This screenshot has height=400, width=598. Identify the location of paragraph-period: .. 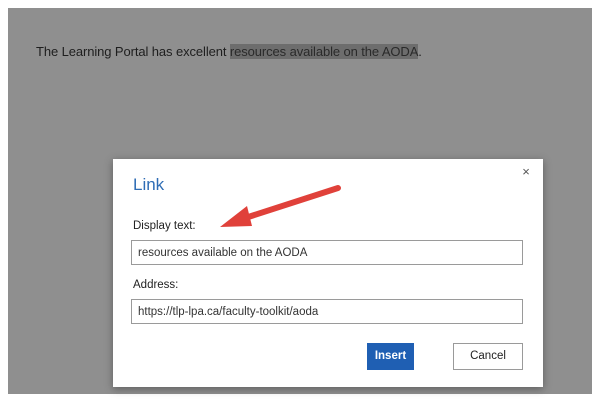
(420, 51).